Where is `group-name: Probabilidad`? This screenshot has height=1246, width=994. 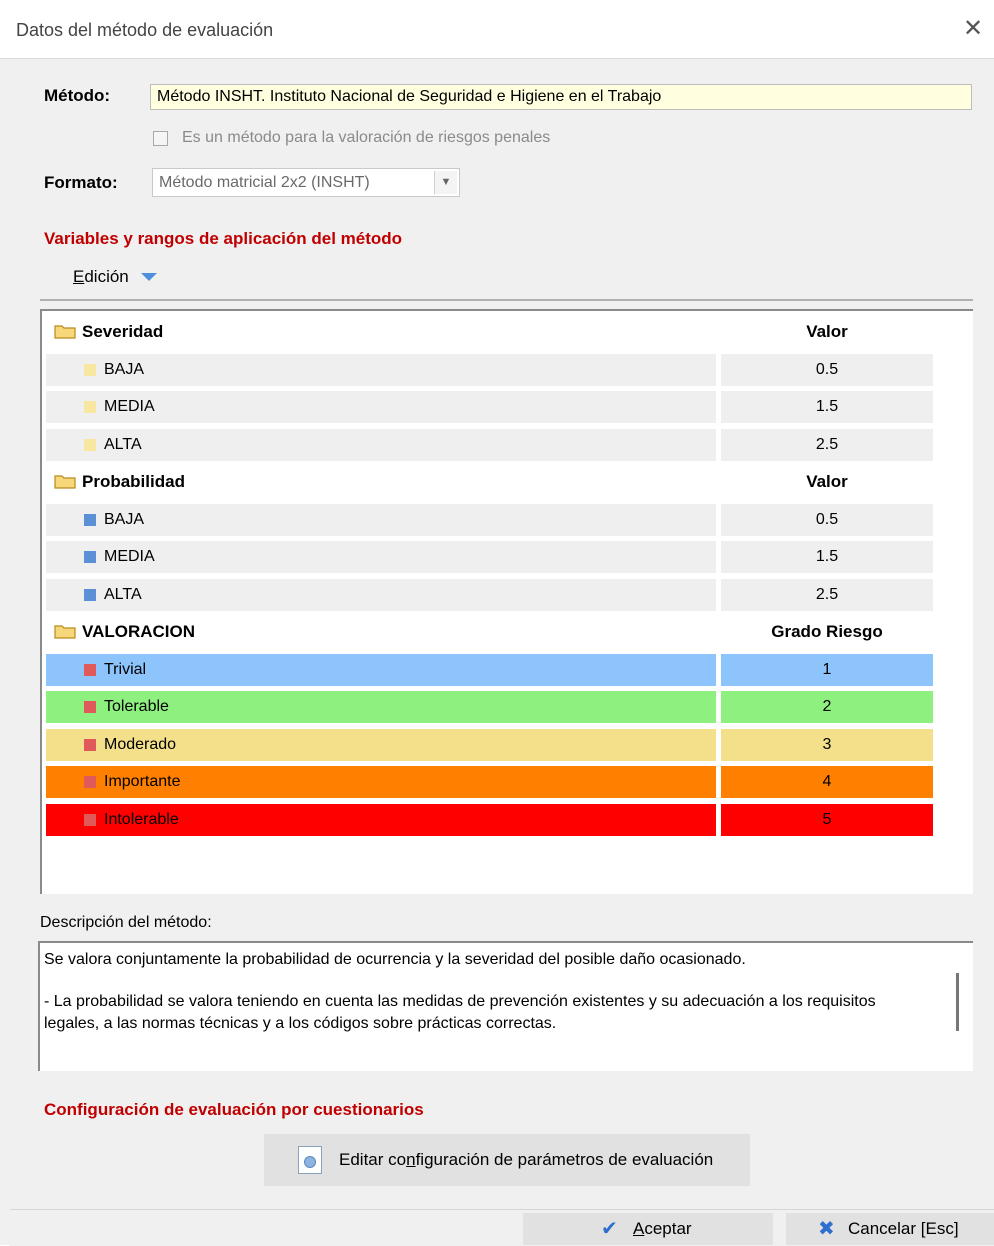 group-name: Probabilidad is located at coordinates (133, 481).